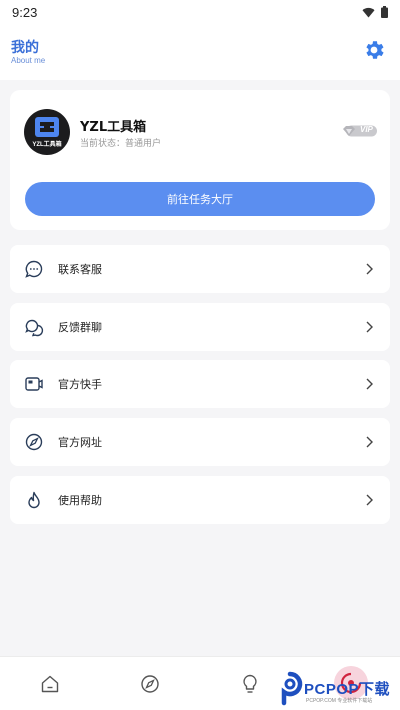 The image size is (400, 710). I want to click on gear-icon, so click(375, 50).